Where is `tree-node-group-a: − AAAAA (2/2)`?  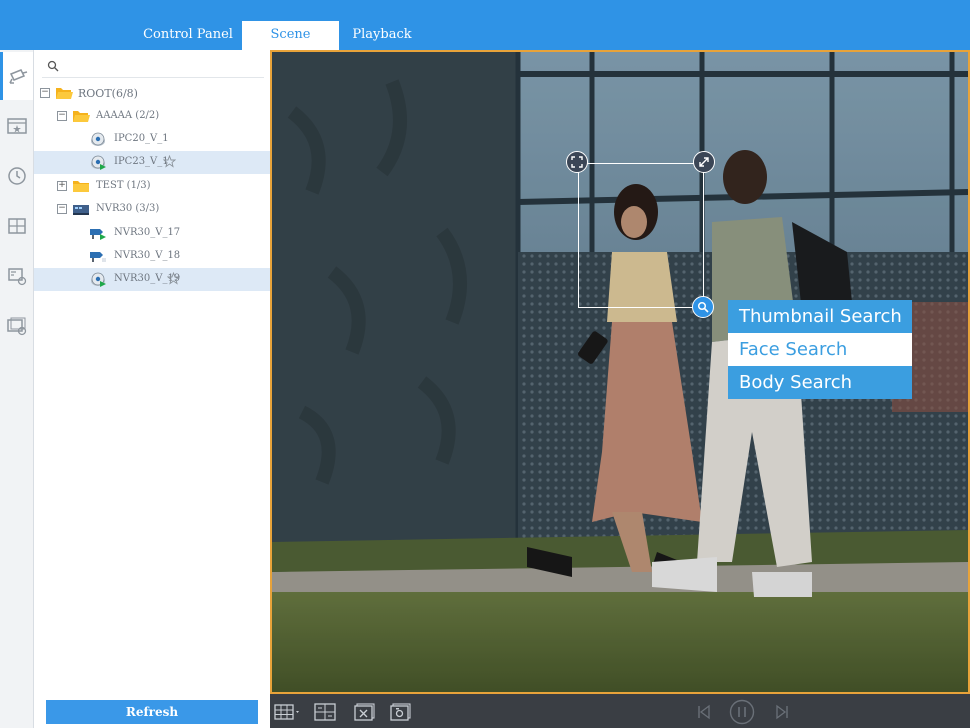 tree-node-group-a: − AAAAA (2/2) is located at coordinates (152, 116).